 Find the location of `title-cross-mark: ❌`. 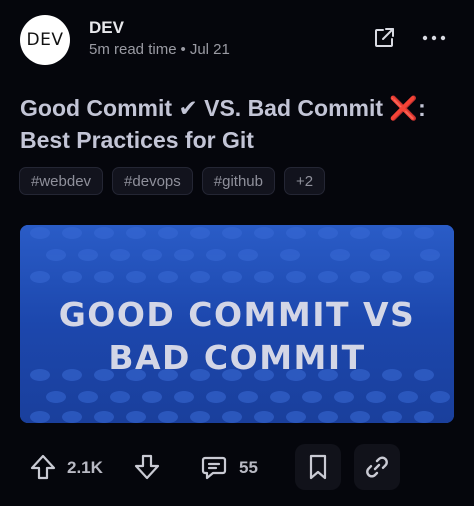

title-cross-mark: ❌ is located at coordinates (404, 108).